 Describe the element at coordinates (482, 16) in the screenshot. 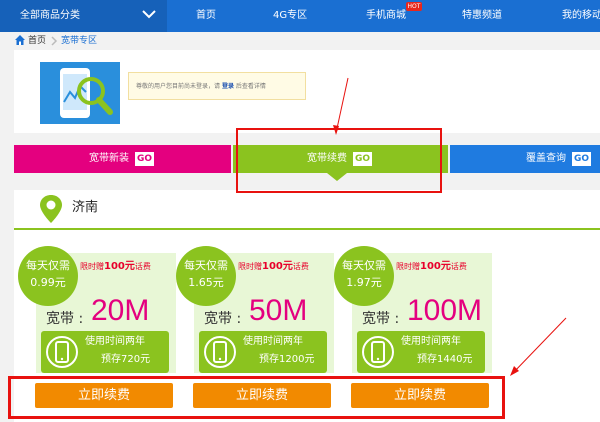

I see `nav-specials: 特惠频道` at that location.